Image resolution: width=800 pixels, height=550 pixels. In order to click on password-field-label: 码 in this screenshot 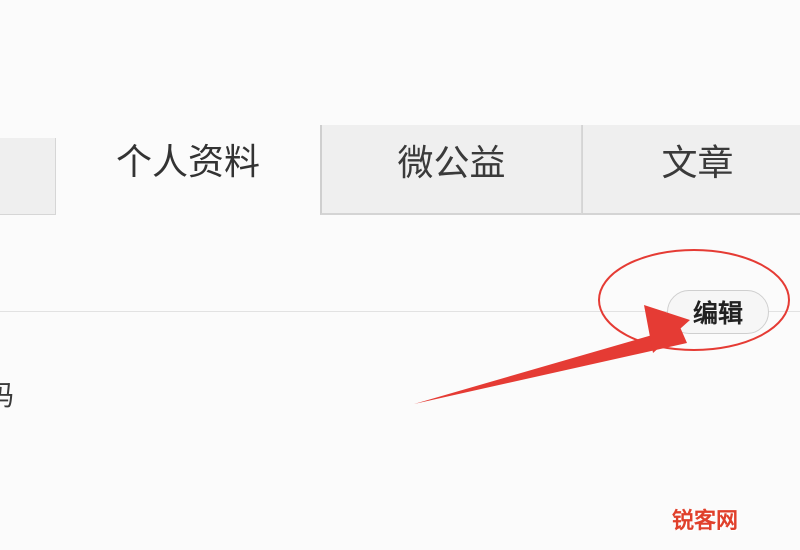, I will do `click(7, 395)`.